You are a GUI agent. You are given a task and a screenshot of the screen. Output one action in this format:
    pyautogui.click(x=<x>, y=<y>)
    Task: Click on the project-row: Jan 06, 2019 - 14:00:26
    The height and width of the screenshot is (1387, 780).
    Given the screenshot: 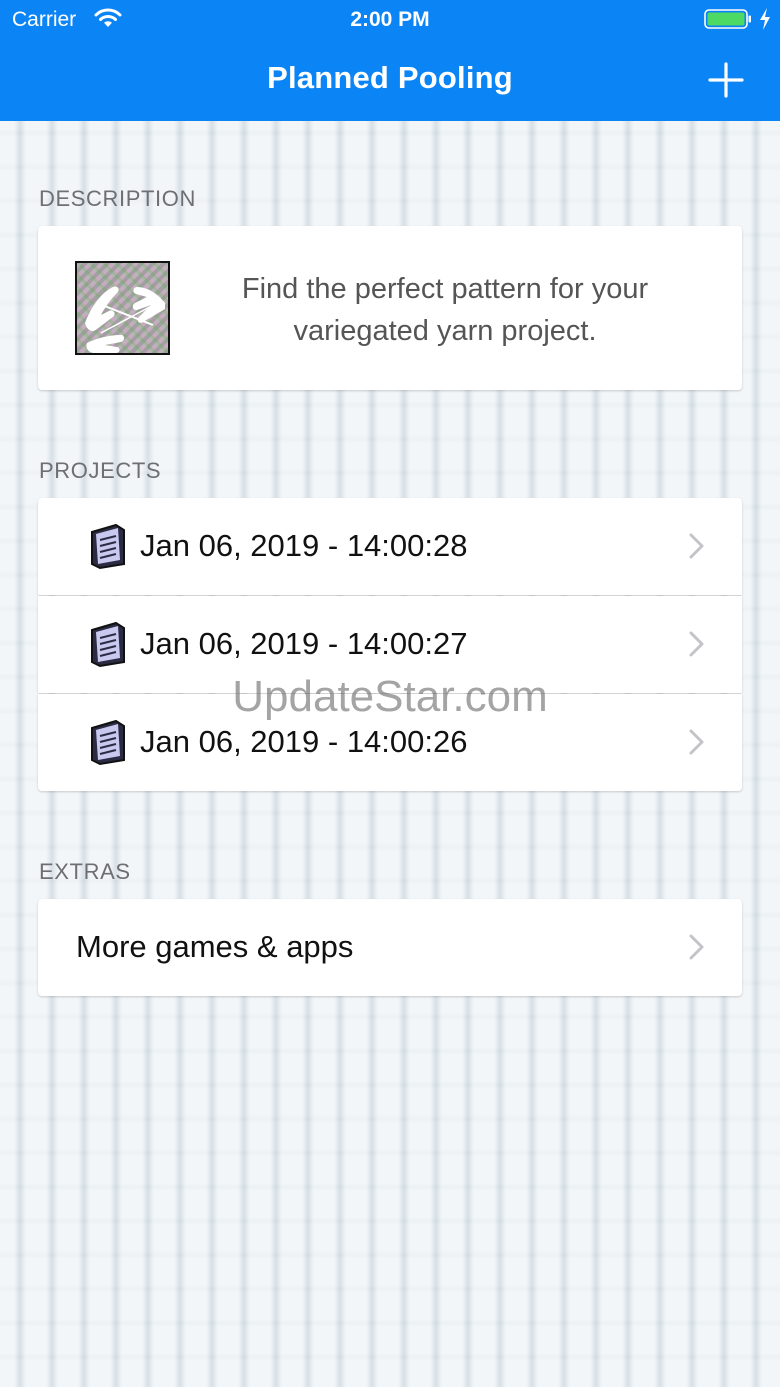 What is the action you would take?
    pyautogui.click(x=390, y=742)
    